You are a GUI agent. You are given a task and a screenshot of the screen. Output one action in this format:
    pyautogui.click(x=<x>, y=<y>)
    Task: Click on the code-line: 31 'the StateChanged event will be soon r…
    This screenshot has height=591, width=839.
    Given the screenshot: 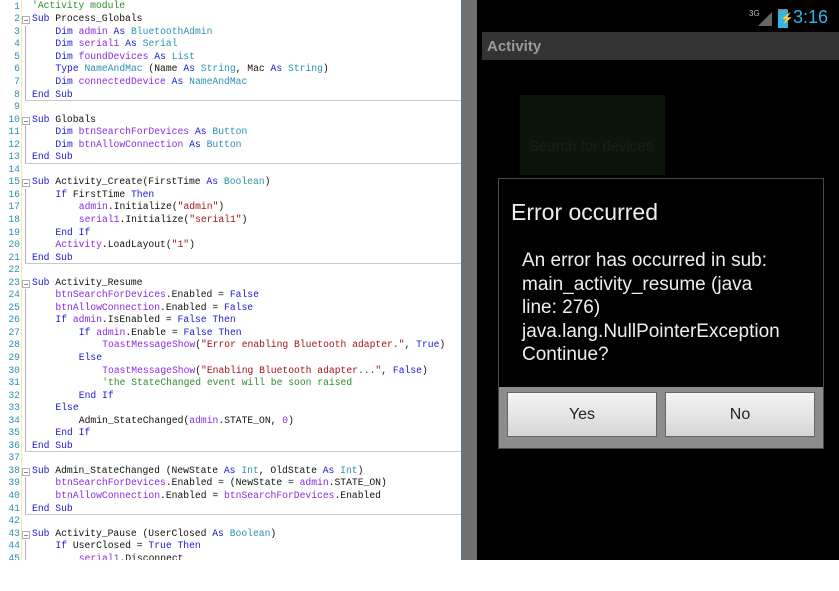 What is the action you would take?
    pyautogui.click(x=230, y=383)
    